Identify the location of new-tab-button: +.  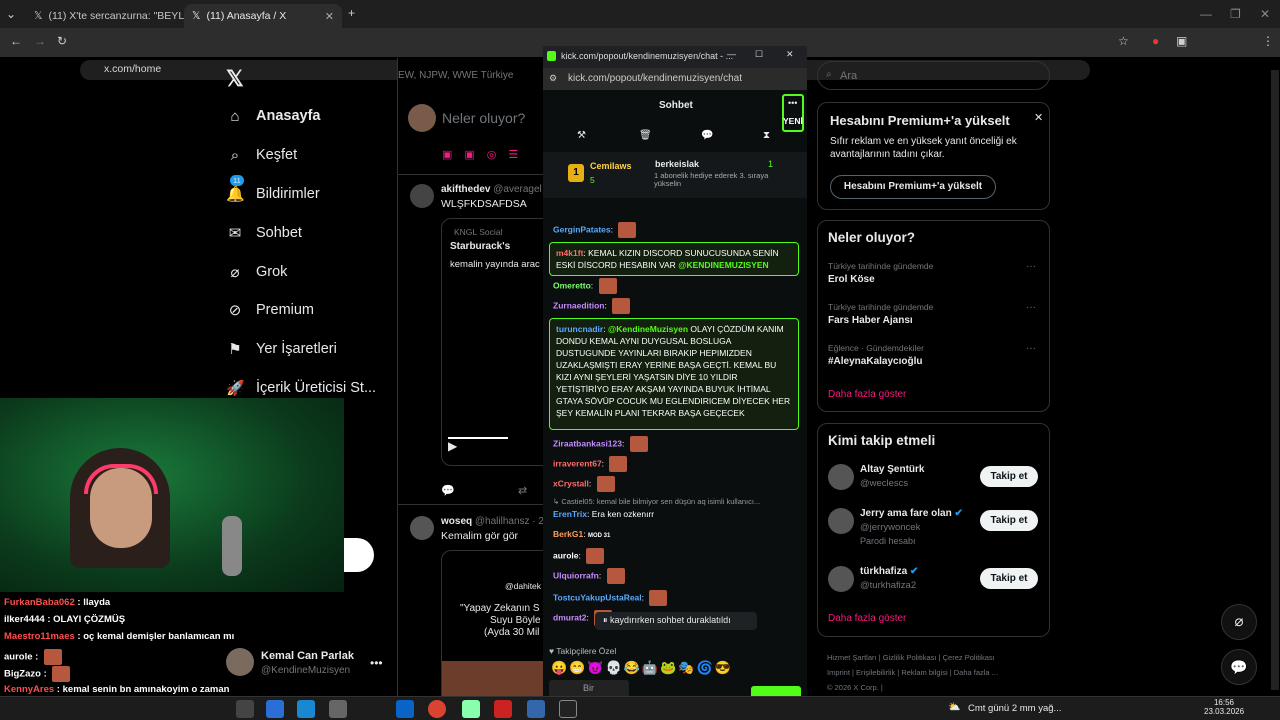
(351, 13).